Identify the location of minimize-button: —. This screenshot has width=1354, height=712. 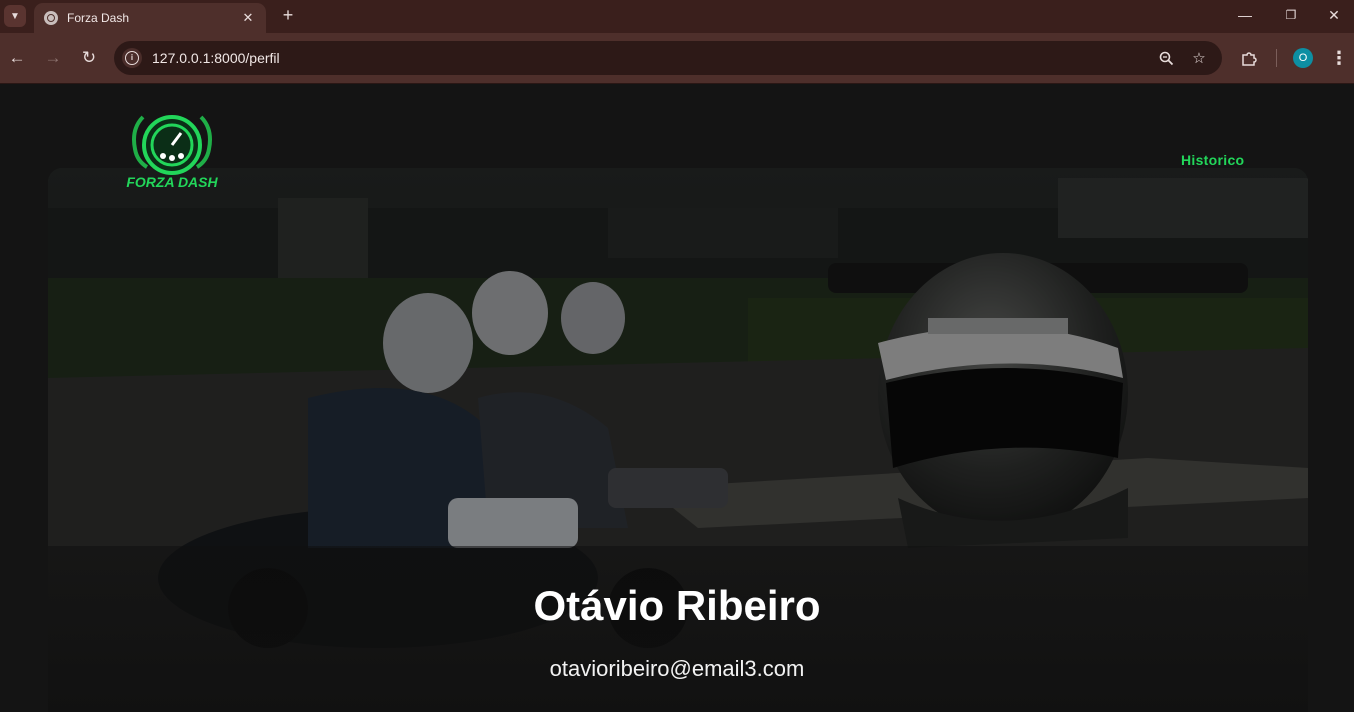
(1245, 15).